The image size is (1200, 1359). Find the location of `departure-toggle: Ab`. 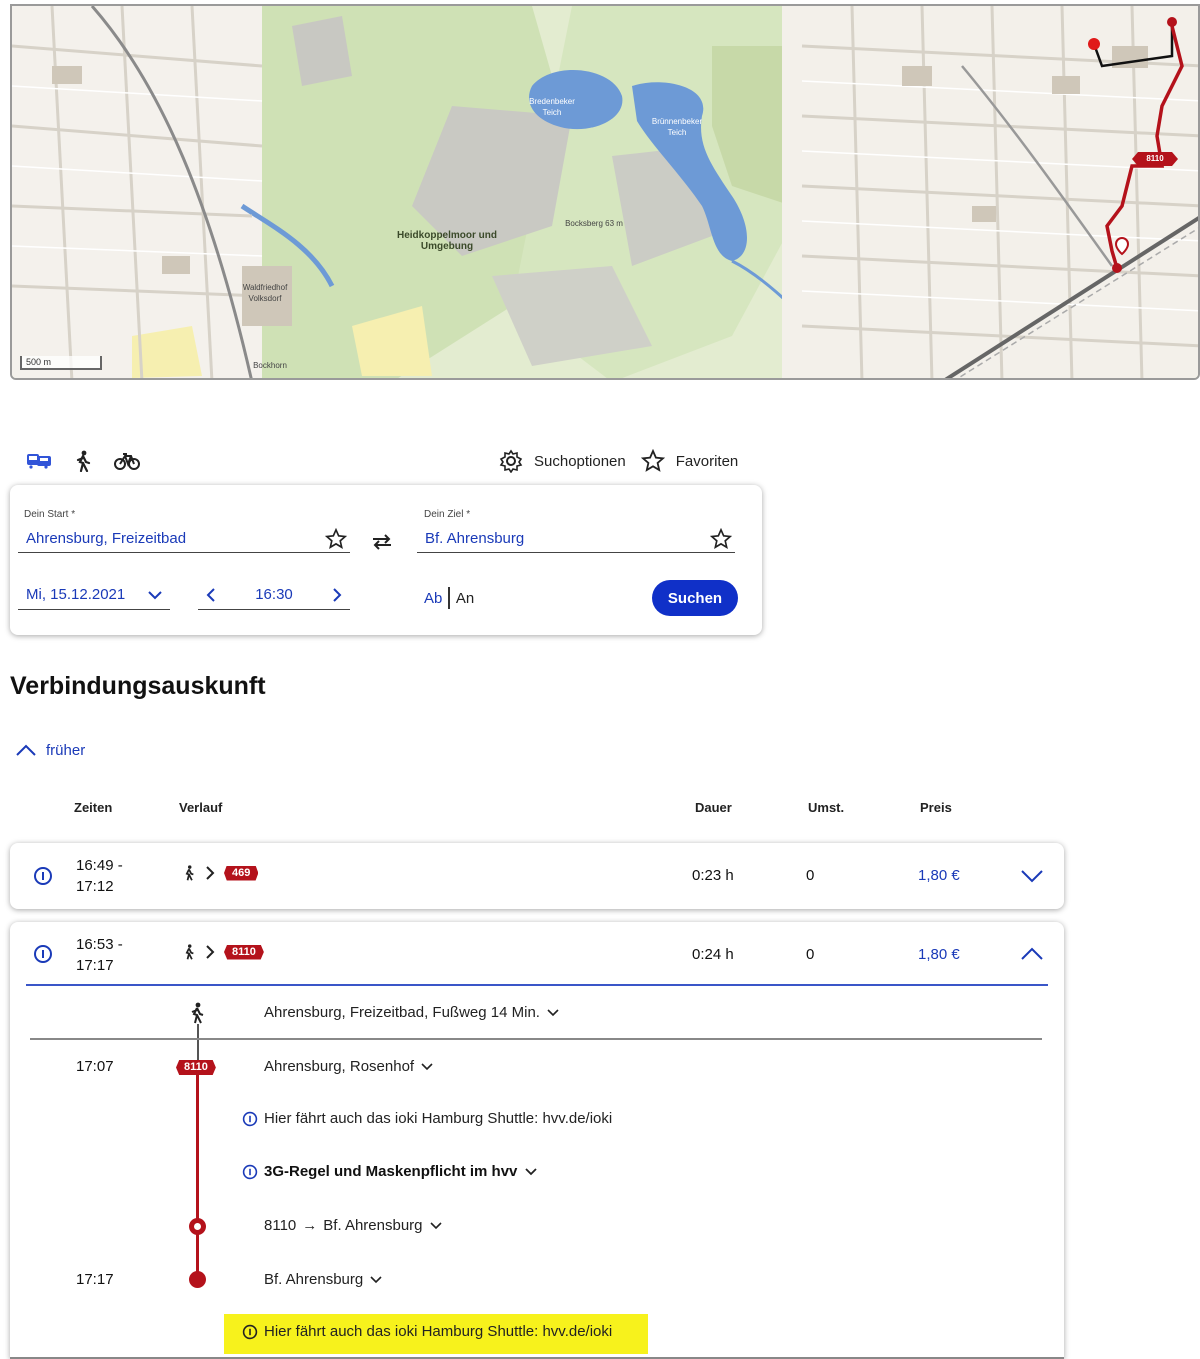

departure-toggle: Ab is located at coordinates (433, 598).